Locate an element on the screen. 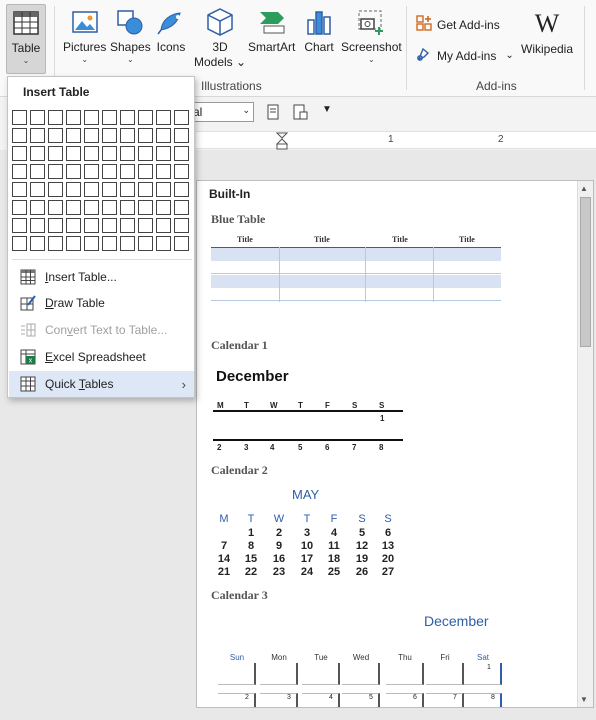 This screenshot has height=720, width=596. smartart-button: SmartArt is located at coordinates (271, 30).